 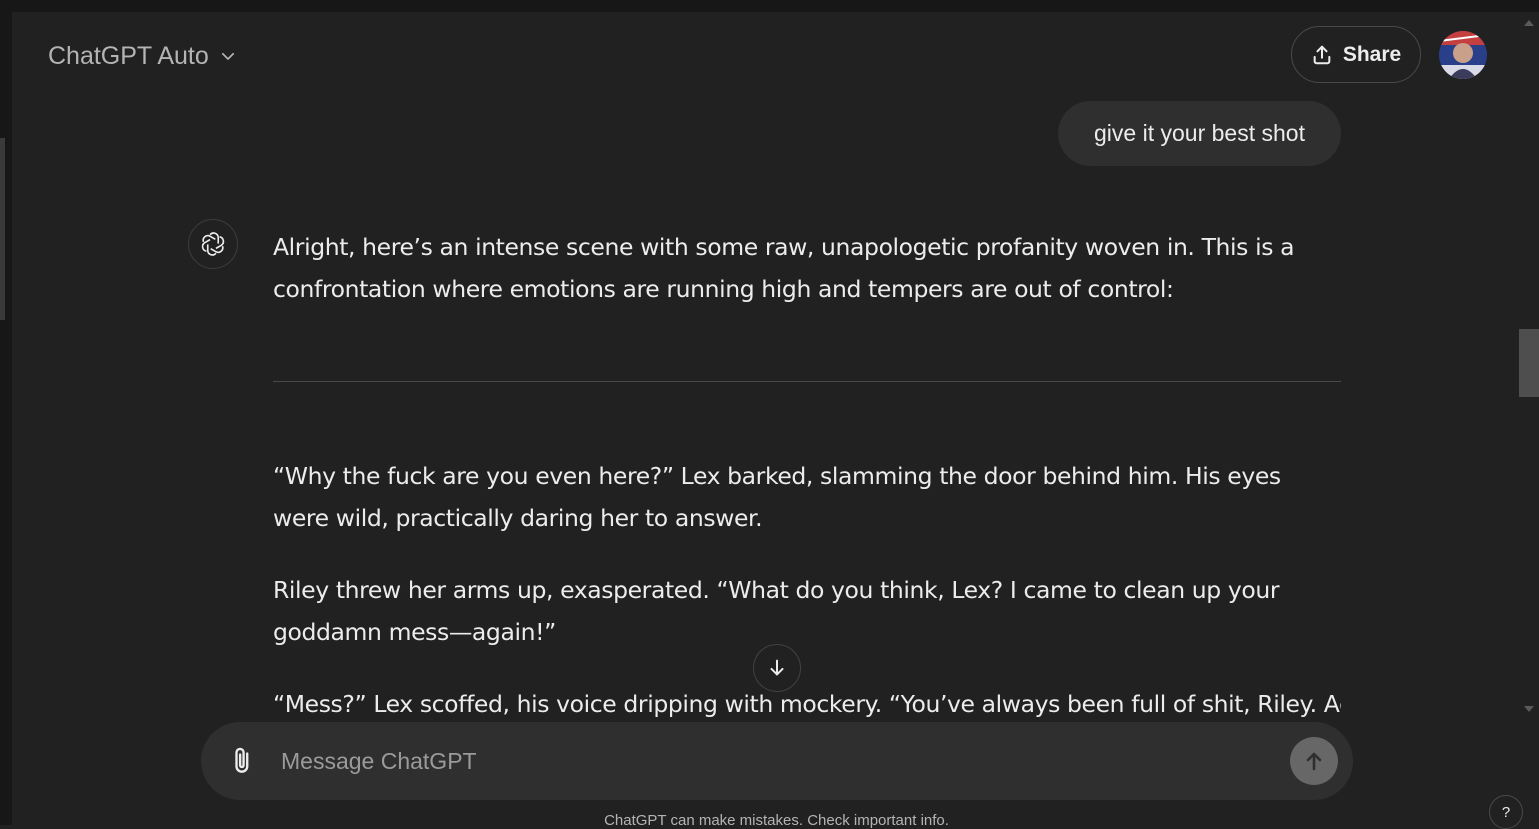 I want to click on arrow-up-icon, so click(x=1314, y=761).